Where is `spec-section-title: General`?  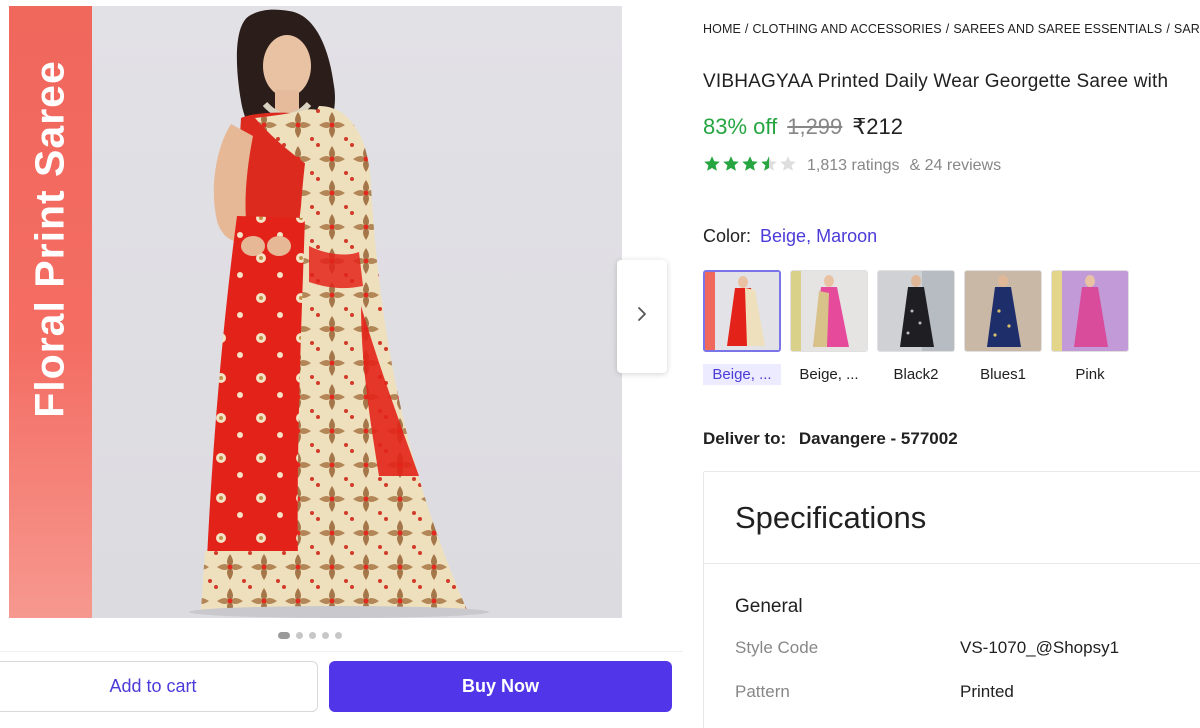
spec-section-title: General is located at coordinates (769, 606).